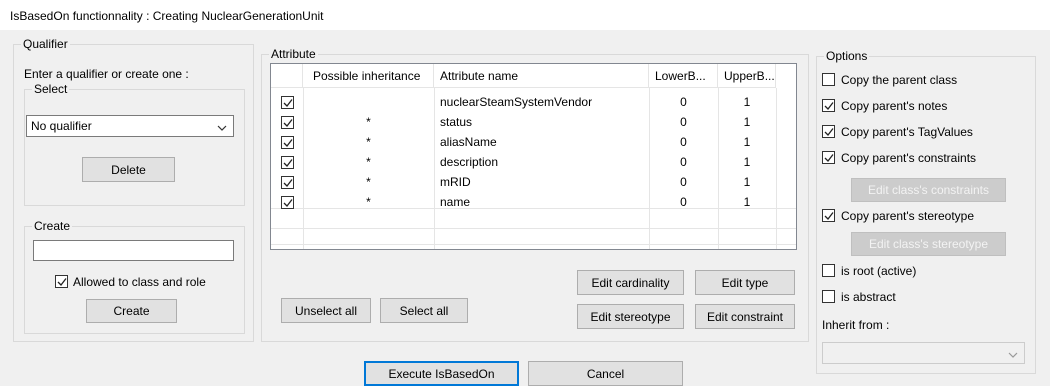 The image size is (1050, 386). What do you see at coordinates (523, 202) in the screenshot?
I see `table-row: * name 0 1` at bounding box center [523, 202].